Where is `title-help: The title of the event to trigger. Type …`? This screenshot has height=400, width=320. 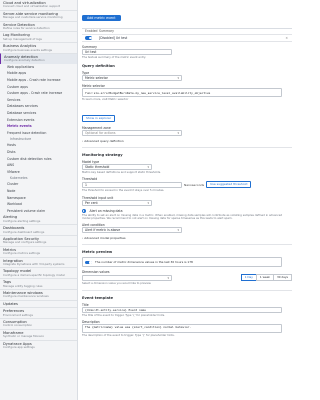
title-help: The title of the event to trigger. Type … is located at coordinates (123, 314).